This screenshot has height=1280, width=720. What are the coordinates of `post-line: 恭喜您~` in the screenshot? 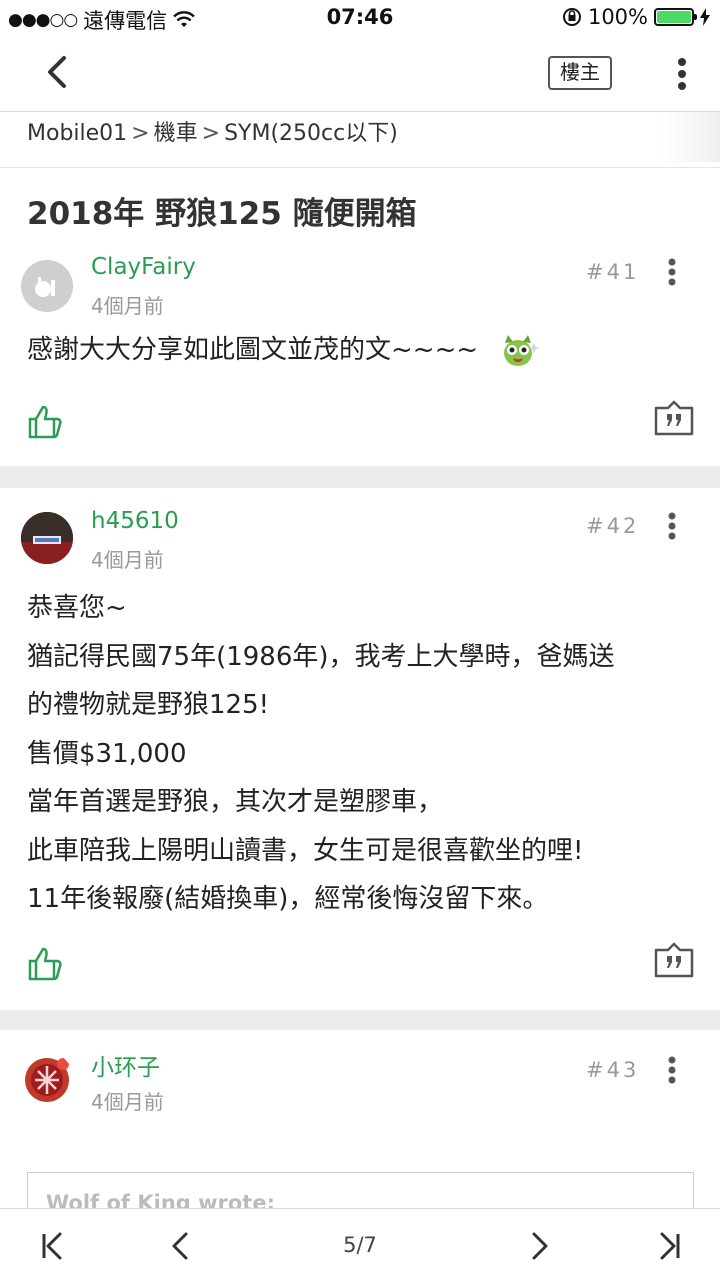 It's located at (77, 608).